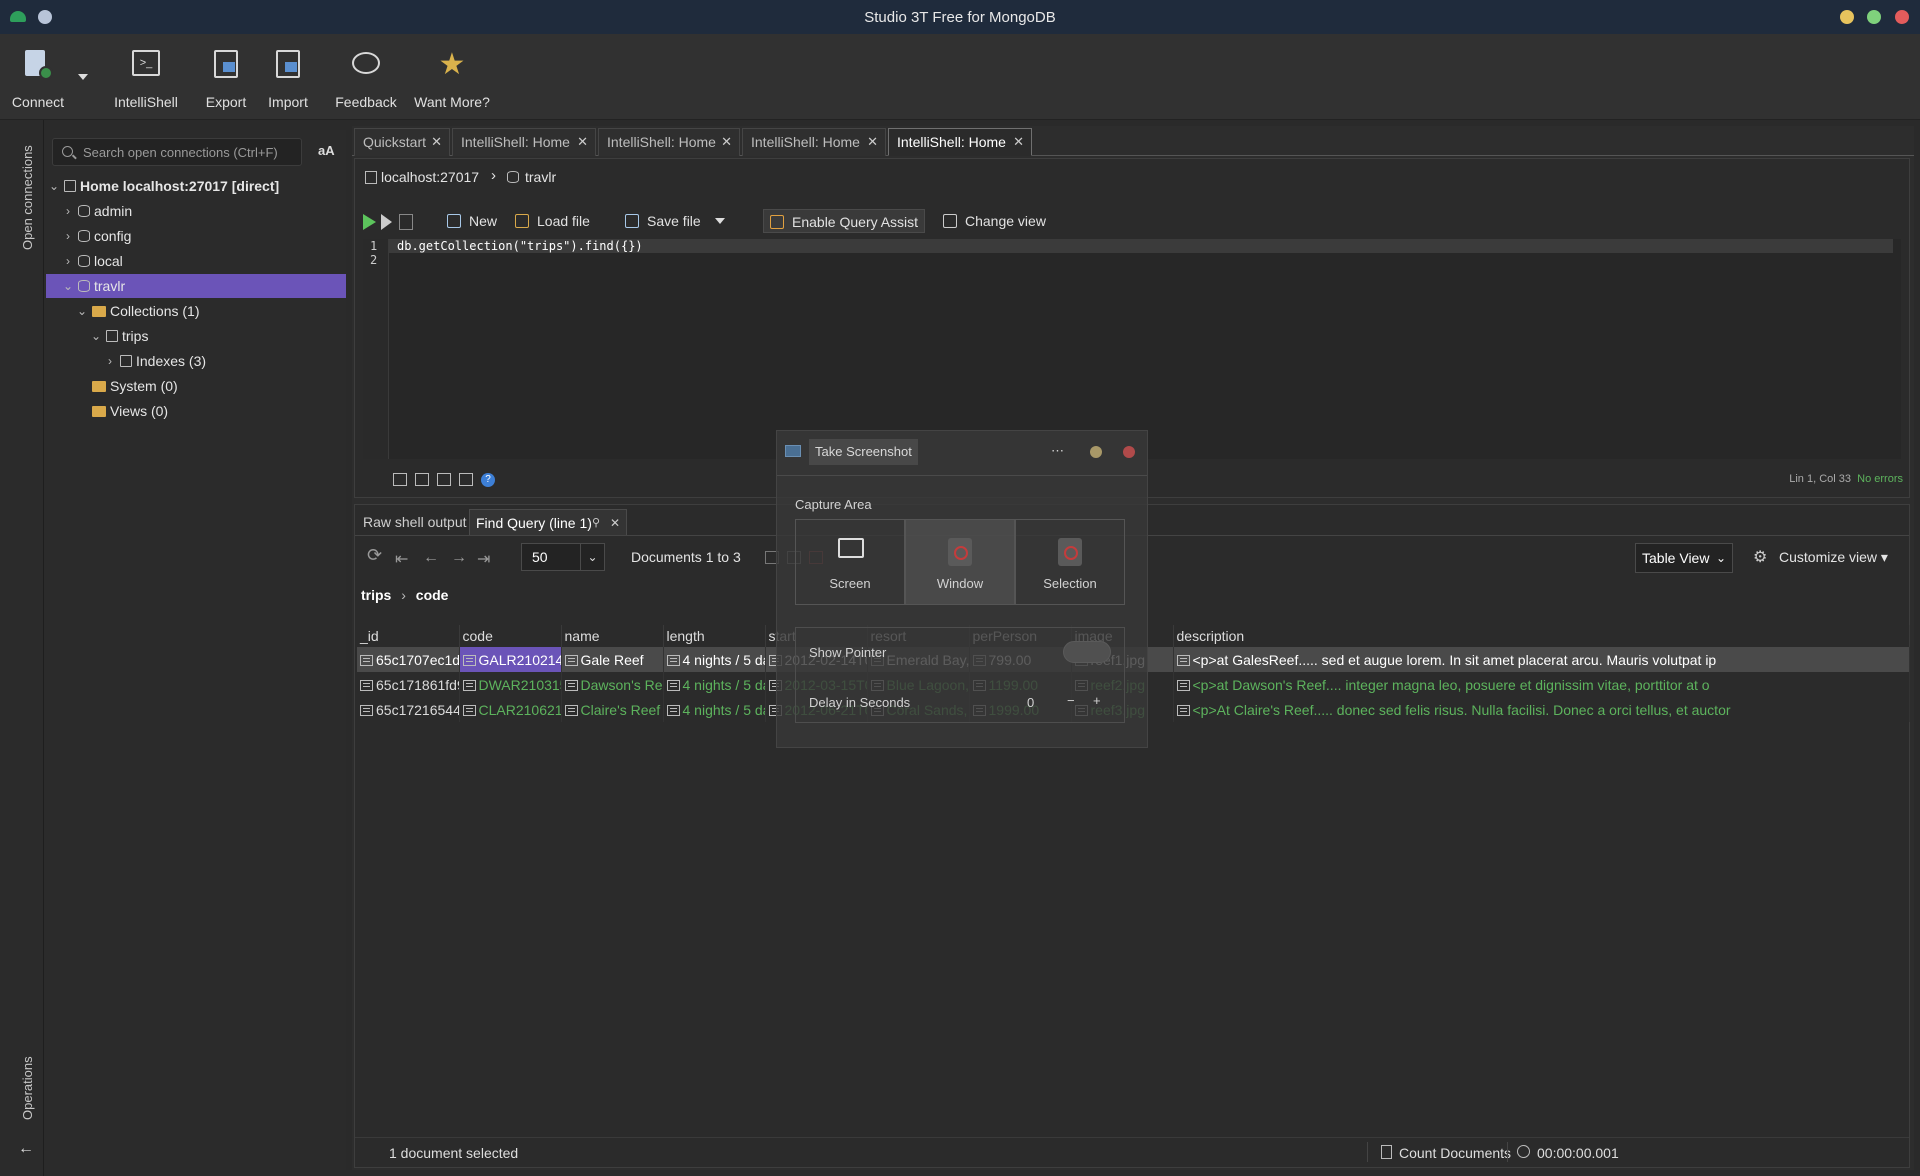 The height and width of the screenshot is (1176, 1920). What do you see at coordinates (1057, 451) in the screenshot?
I see `more-options-icon: ⋯` at bounding box center [1057, 451].